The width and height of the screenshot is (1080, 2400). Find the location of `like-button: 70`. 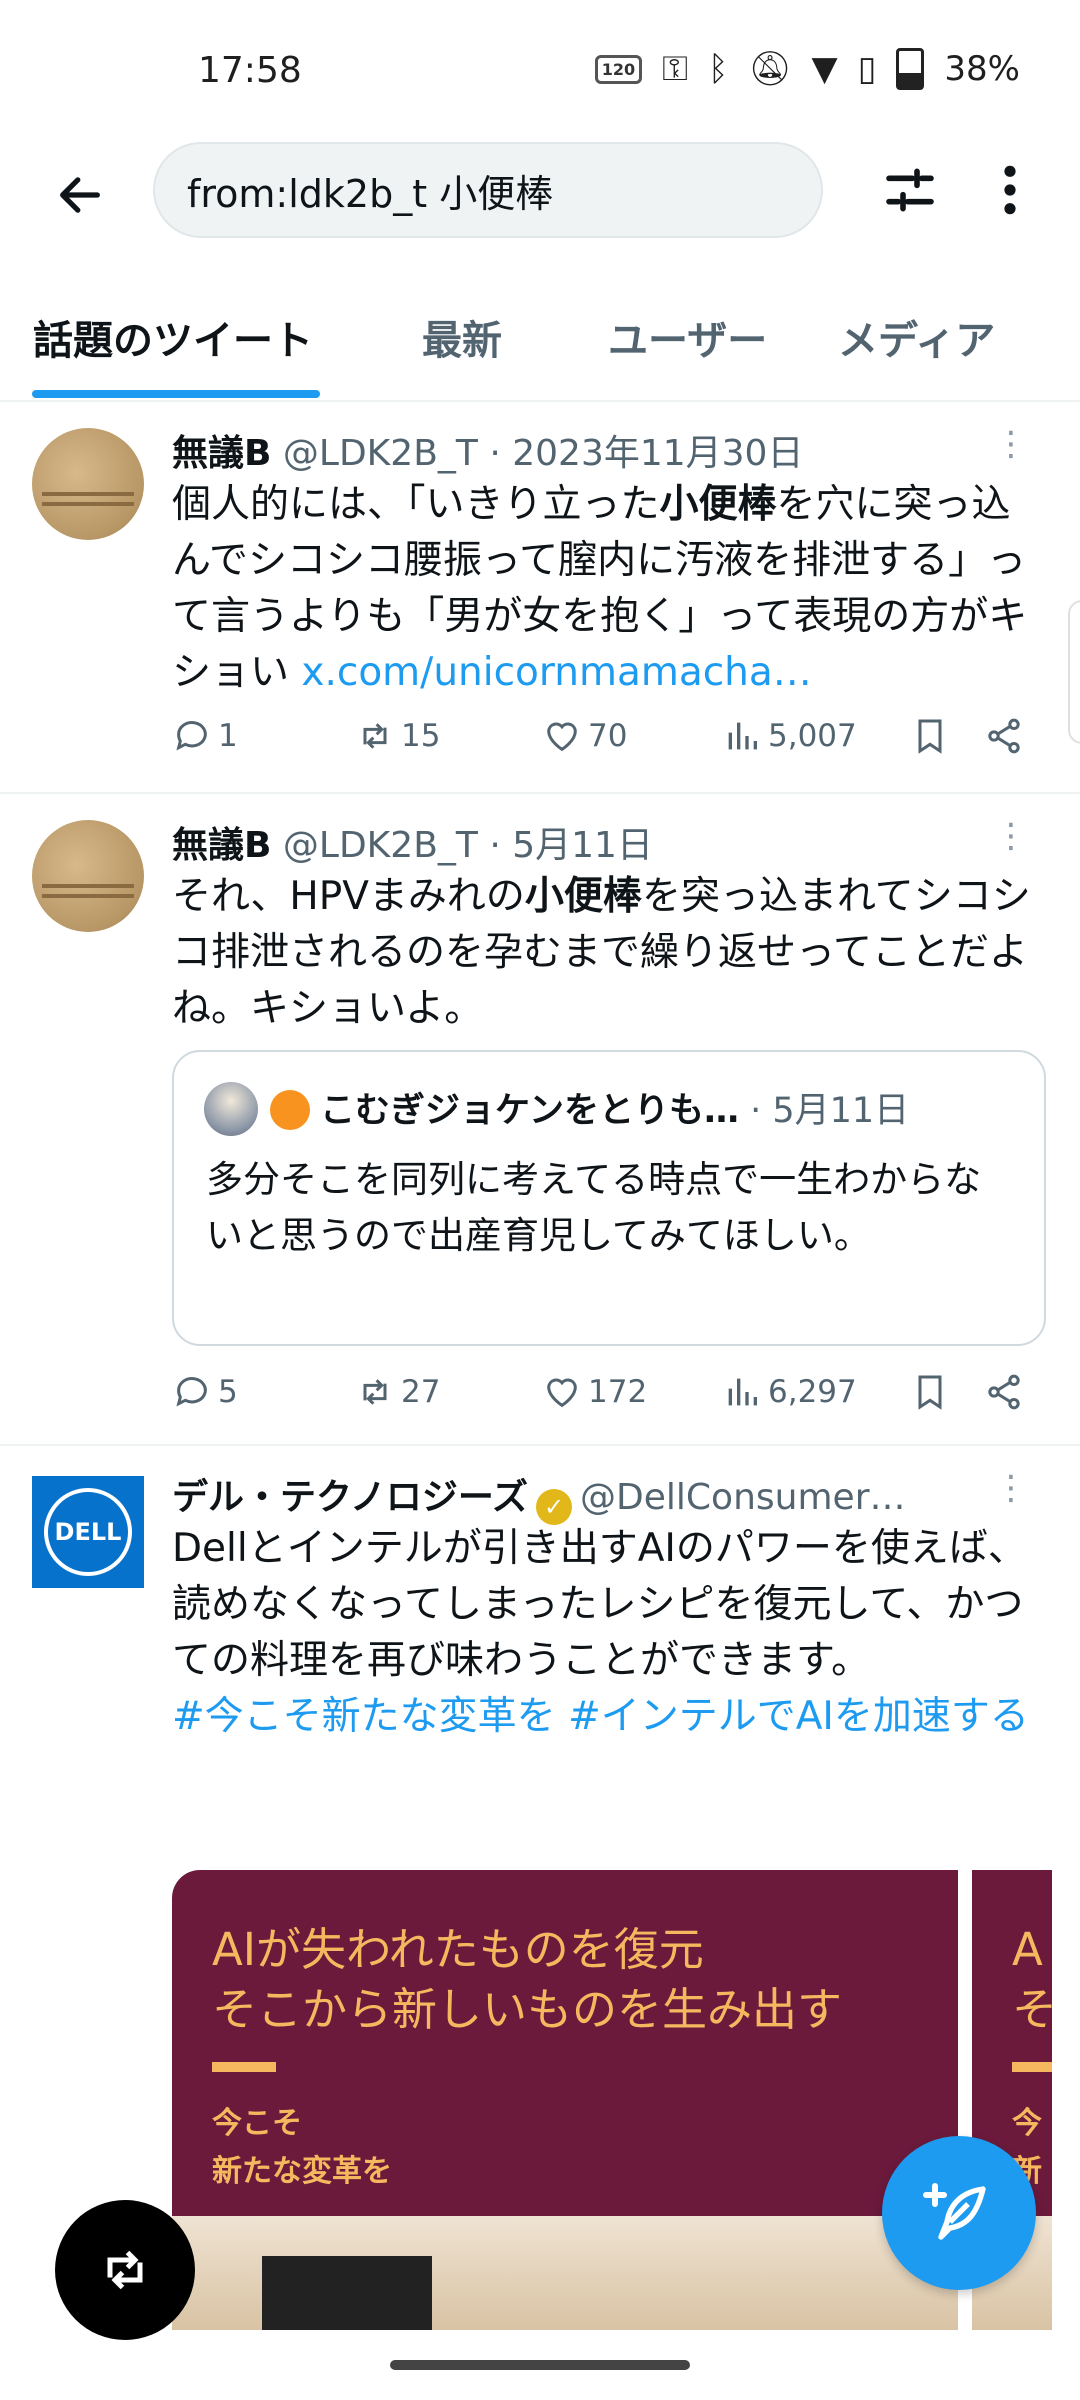

like-button: 70 is located at coordinates (584, 736).